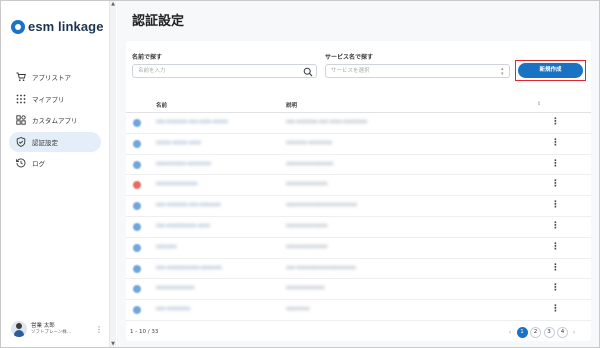 Image resolution: width=600 pixels, height=348 pixels. What do you see at coordinates (310, 163) in the screenshot?
I see `row-description: xxxxxxxxxxxxxxxx` at bounding box center [310, 163].